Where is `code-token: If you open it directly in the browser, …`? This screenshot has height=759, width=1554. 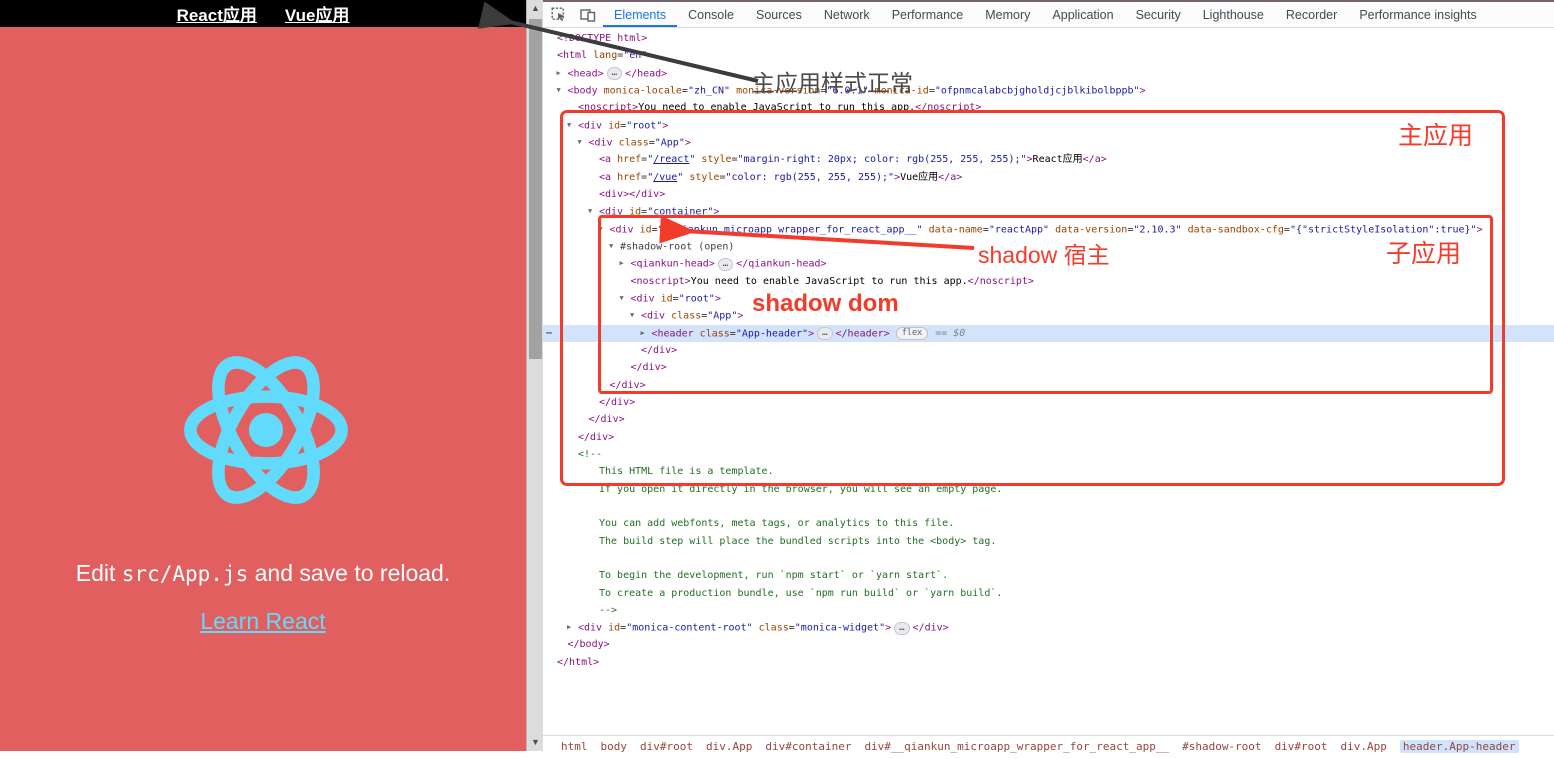 code-token: If you open it directly in the browser, … is located at coordinates (801, 489).